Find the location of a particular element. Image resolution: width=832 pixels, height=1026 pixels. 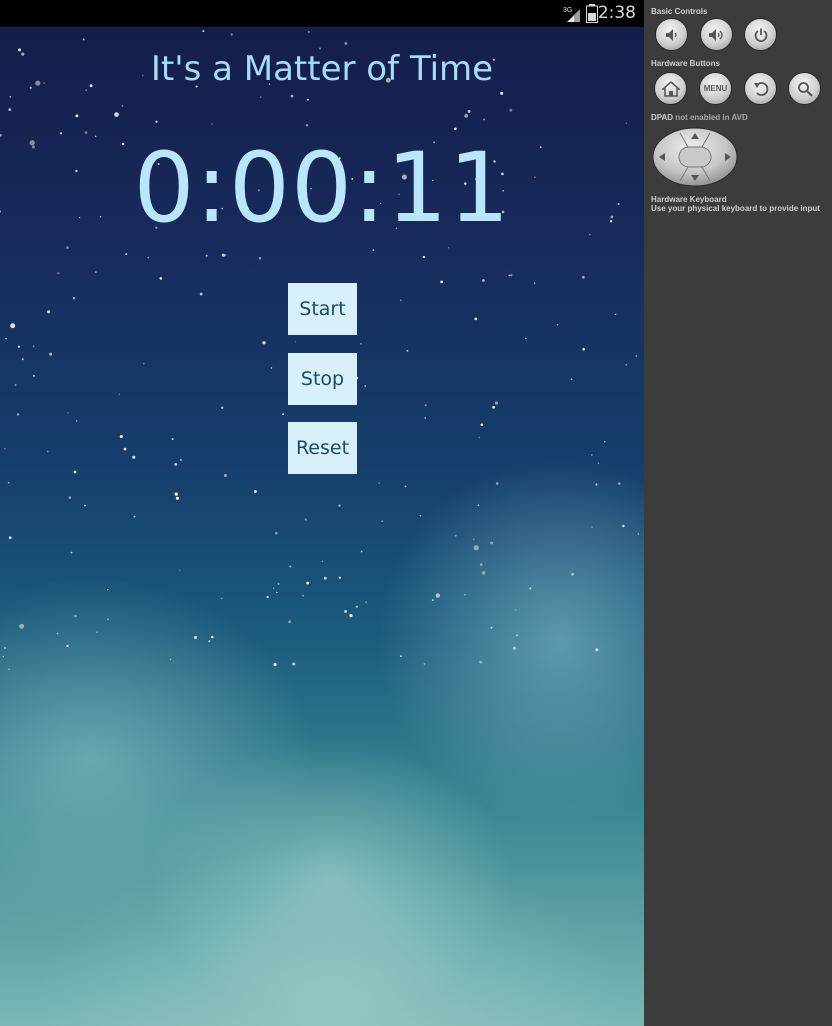

volume-up-button is located at coordinates (716, 34).